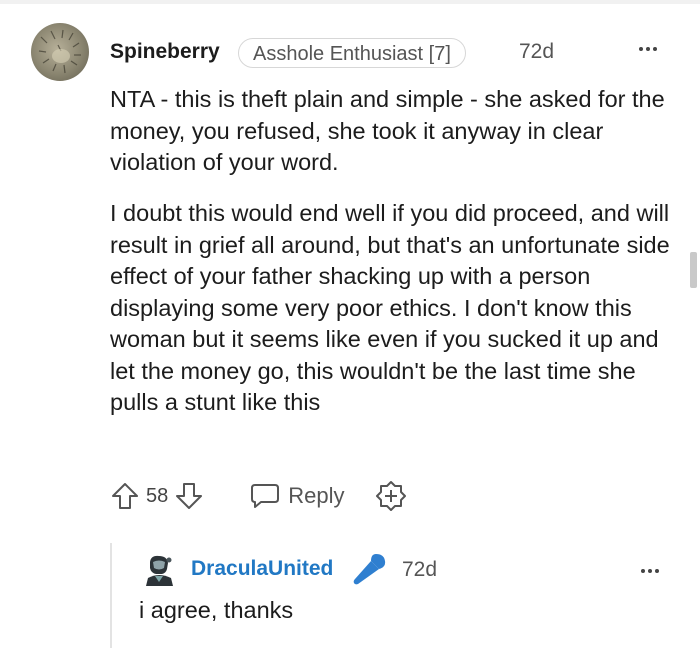 The height and width of the screenshot is (648, 700). Describe the element at coordinates (189, 496) in the screenshot. I see `downvote-arrow-icon` at that location.